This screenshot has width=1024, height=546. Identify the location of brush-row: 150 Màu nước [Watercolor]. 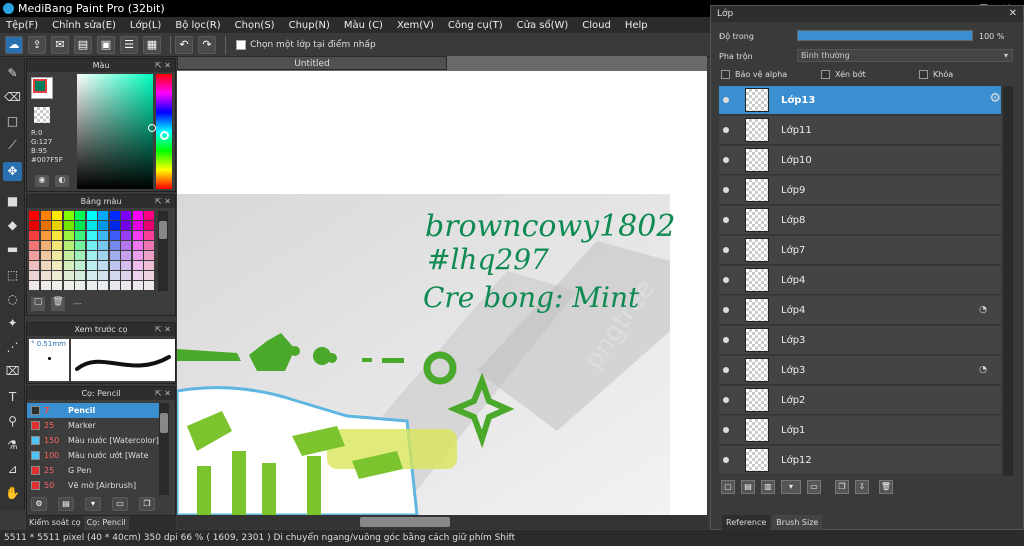
(93, 440).